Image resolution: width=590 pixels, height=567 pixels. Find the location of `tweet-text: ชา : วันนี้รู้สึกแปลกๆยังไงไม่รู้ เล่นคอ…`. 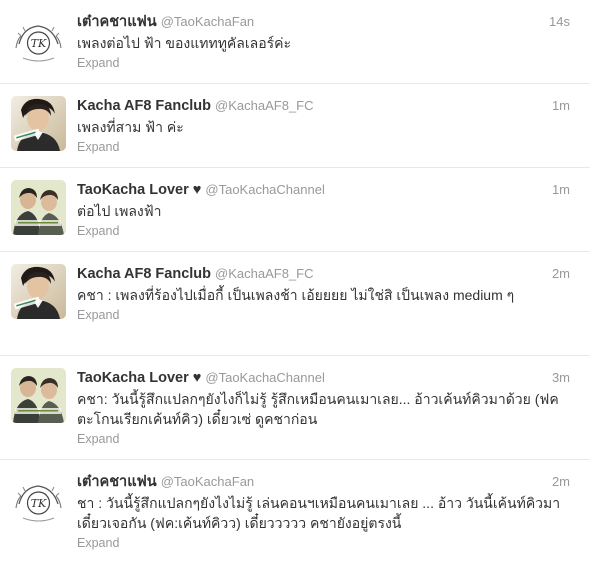

tweet-text: ชา : วันนี้รู้สึกแปลกๆยังไงไม่รู้ เล่นคอ… is located at coordinates (319, 513).